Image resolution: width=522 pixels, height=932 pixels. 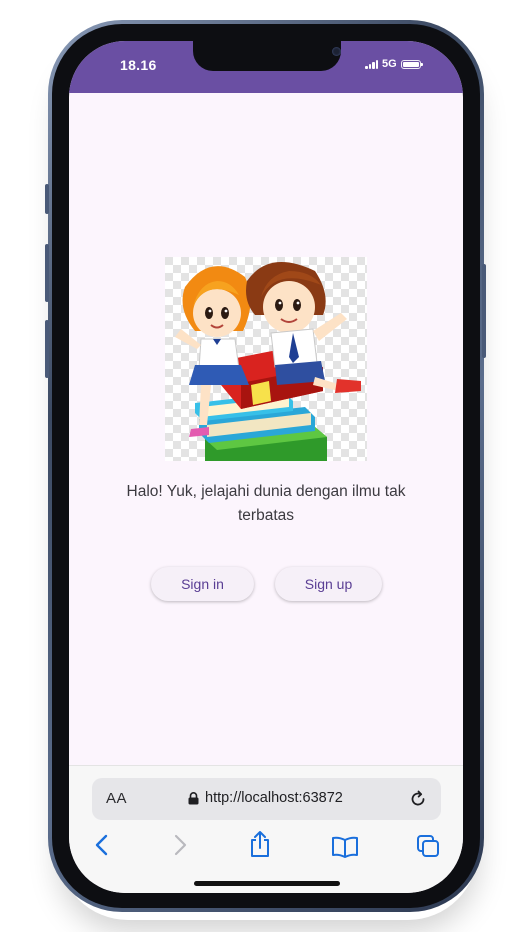 I want to click on tabs-icon, so click(x=428, y=846).